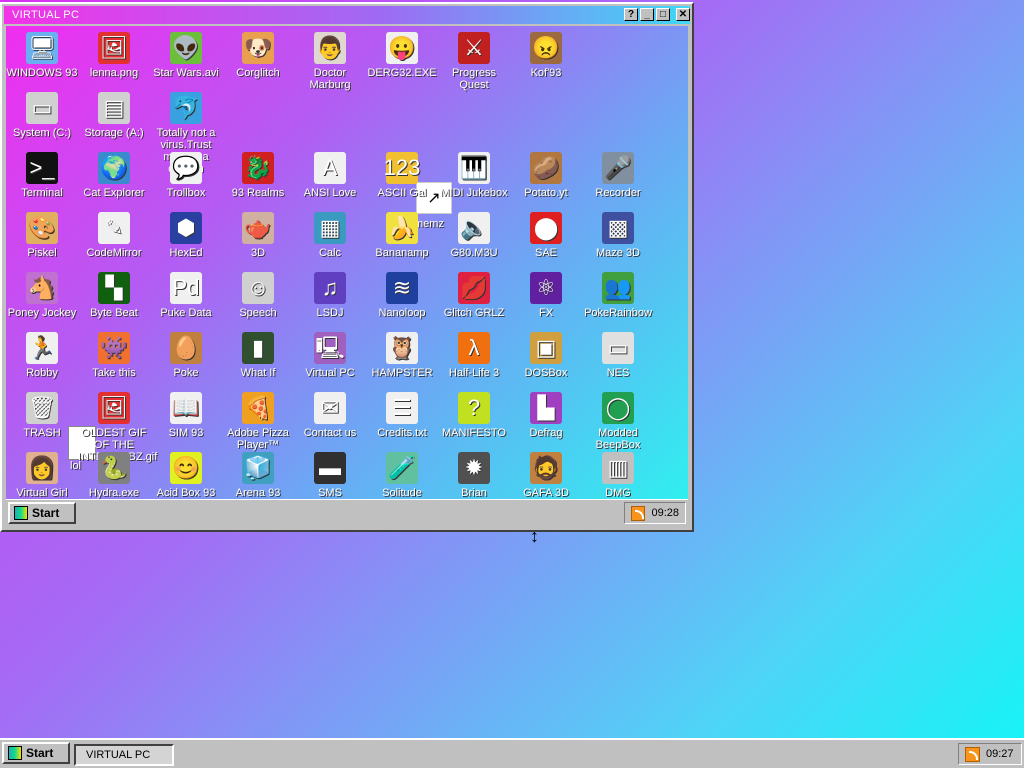 This screenshot has height=768, width=1024. What do you see at coordinates (546, 475) in the screenshot?
I see `desktop-icon: 🧔 GAFA 3D` at bounding box center [546, 475].